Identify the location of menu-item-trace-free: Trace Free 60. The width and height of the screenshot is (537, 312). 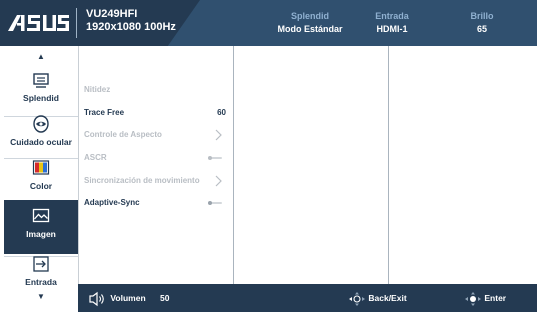
(155, 113).